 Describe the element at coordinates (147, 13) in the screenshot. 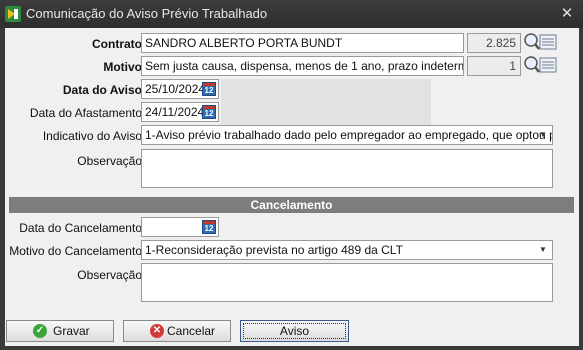

I see `window-title: Comunicação do Aviso Prévio Trabalhado` at that location.